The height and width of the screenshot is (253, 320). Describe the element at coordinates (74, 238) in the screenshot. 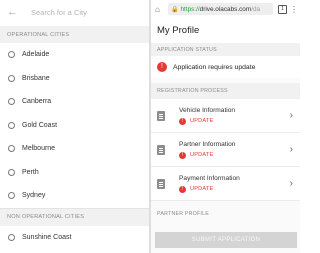

I see `city-option-sunshine-coast: Sunshine Coast` at that location.